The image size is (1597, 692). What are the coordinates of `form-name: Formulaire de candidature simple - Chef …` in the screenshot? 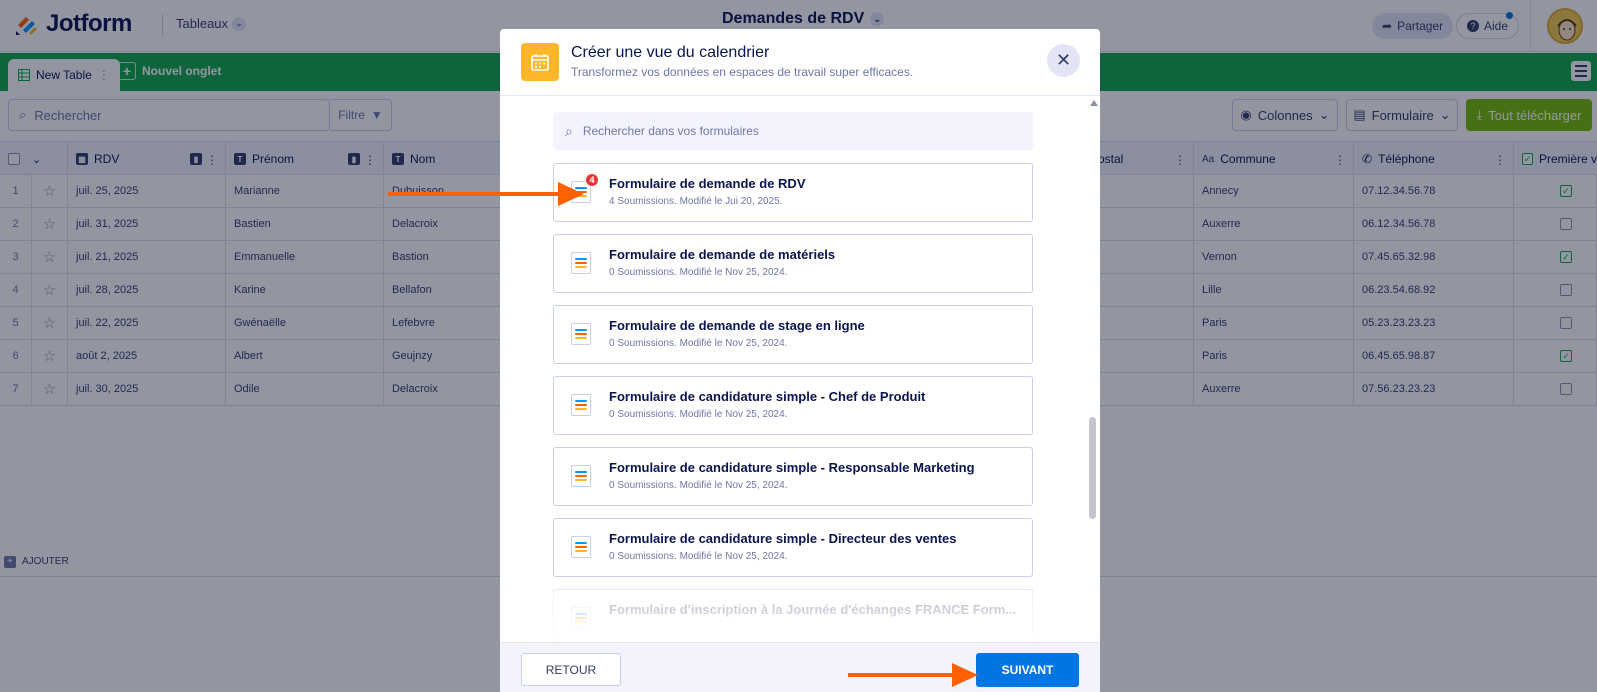 It's located at (767, 396).